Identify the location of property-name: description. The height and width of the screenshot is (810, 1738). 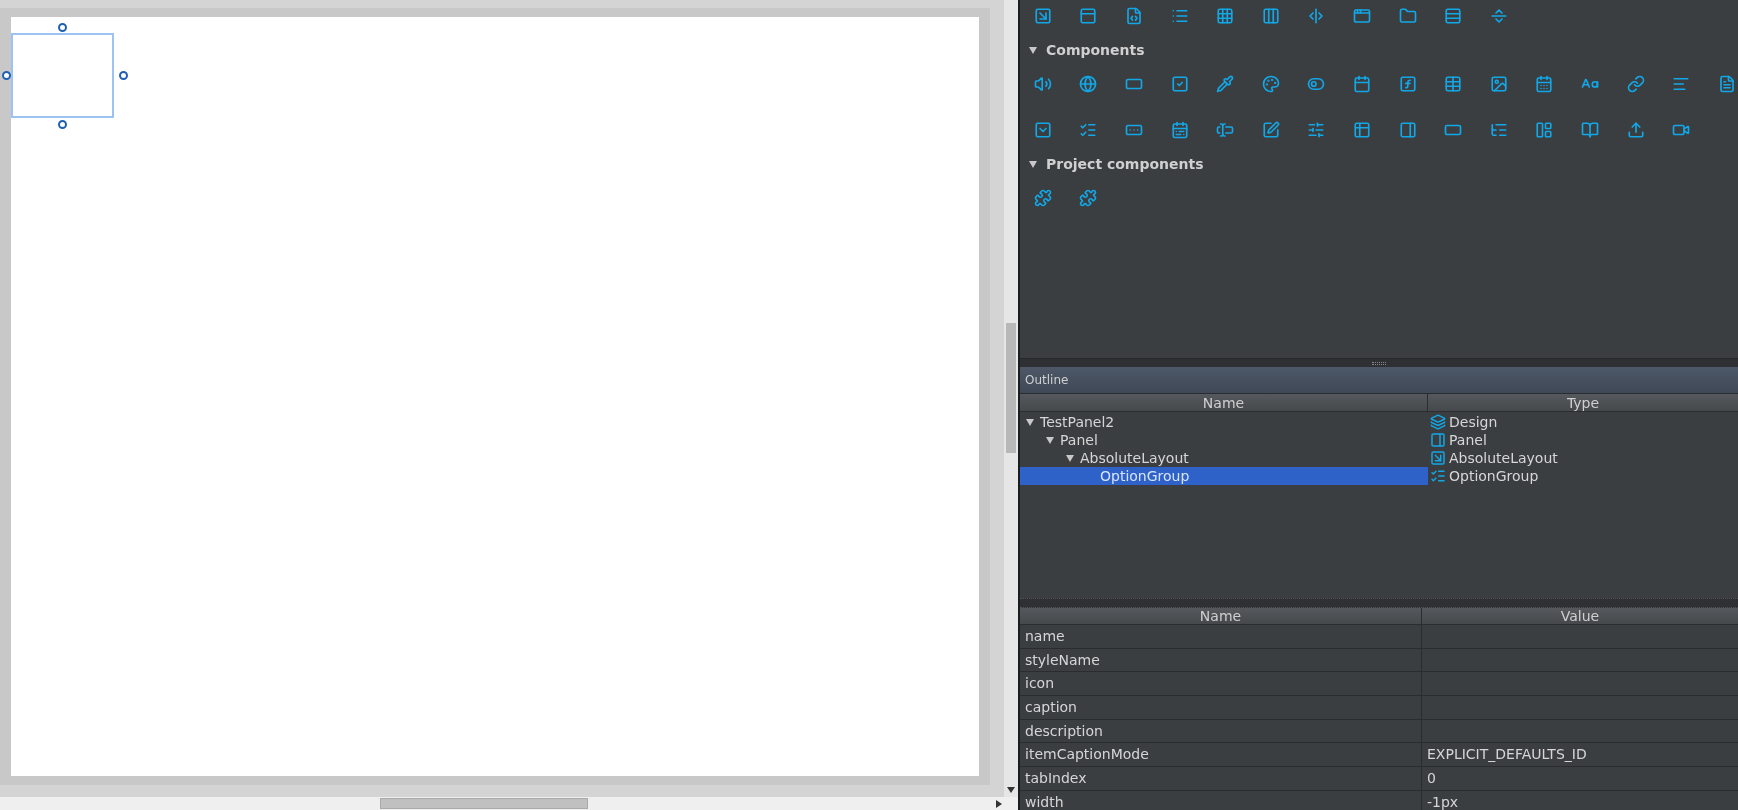
(1221, 731).